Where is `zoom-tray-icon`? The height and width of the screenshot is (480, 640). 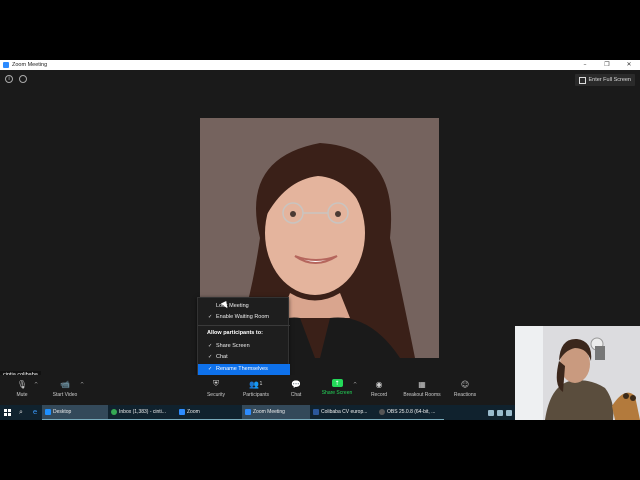 zoom-tray-icon is located at coordinates (500, 412).